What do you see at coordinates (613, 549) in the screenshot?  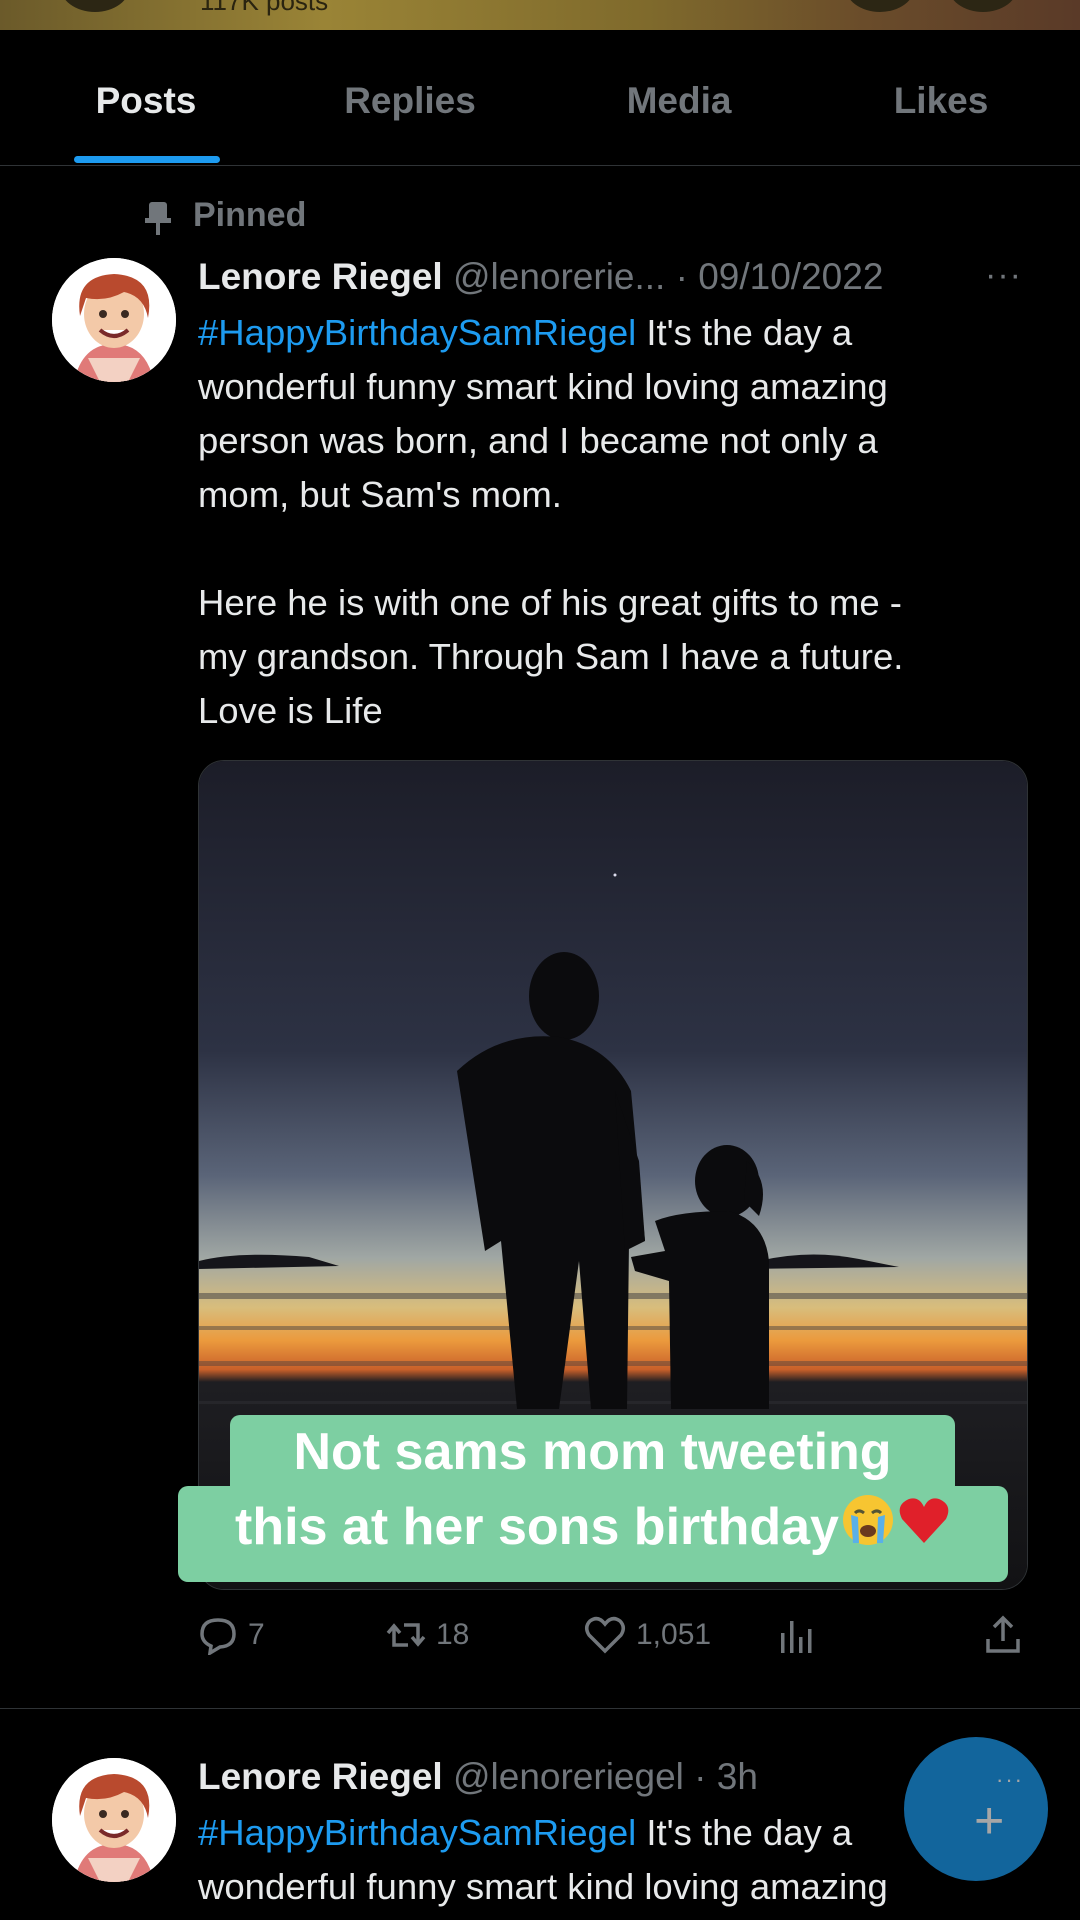 I see `post-text-blank` at bounding box center [613, 549].